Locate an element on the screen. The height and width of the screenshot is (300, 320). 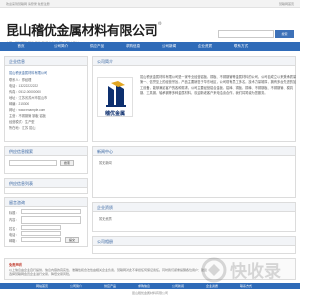
footer-link: 企业资质 is located at coordinates (212, 286).